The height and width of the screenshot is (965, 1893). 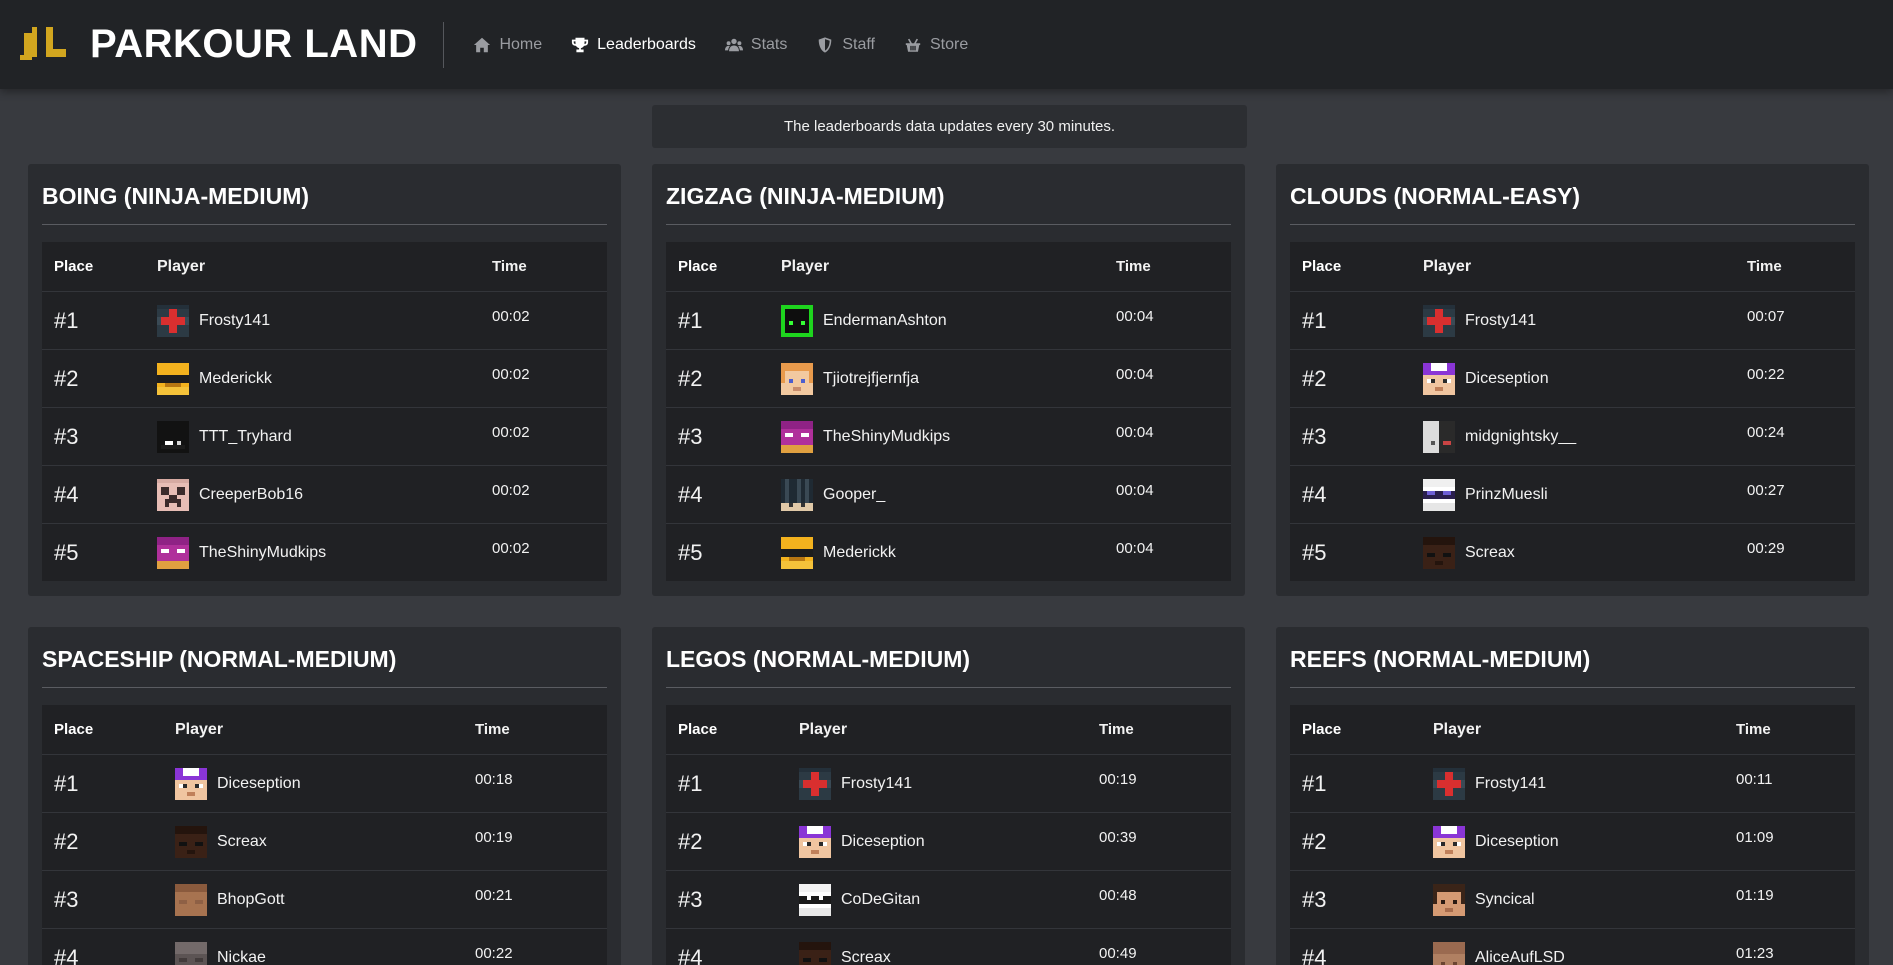 What do you see at coordinates (1584, 953) in the screenshot?
I see `player-cell: AliceAufLSD` at bounding box center [1584, 953].